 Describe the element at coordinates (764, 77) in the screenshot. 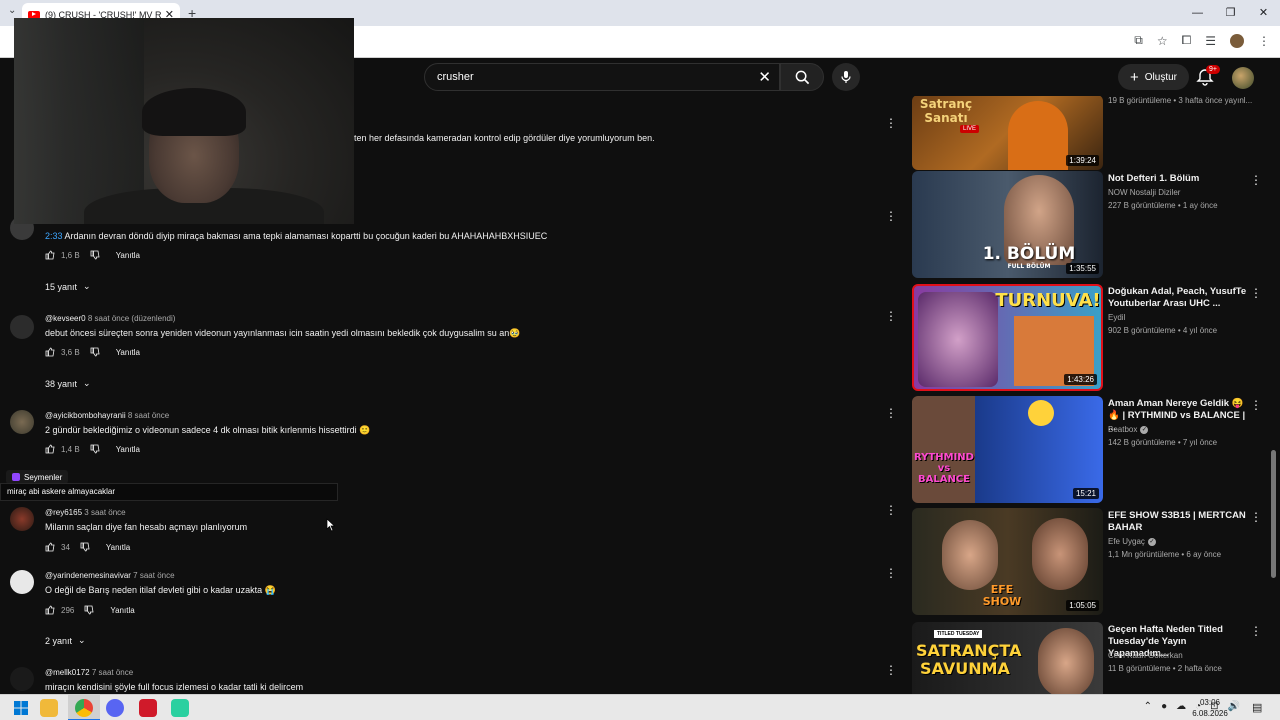

I see `clear-search-icon: ✕` at that location.